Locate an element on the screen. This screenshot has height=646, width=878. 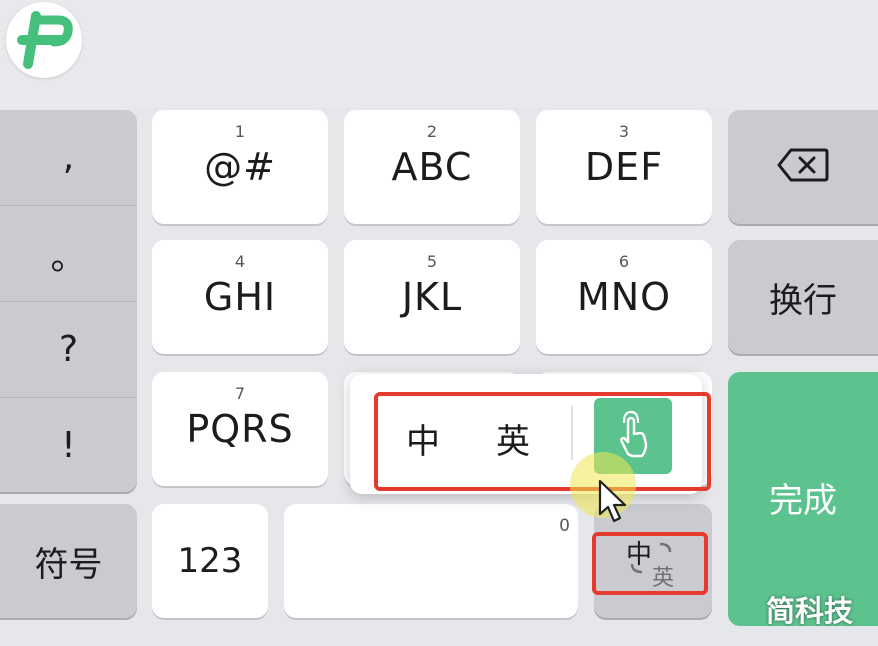
newline-key: 换行 is located at coordinates (803, 297).